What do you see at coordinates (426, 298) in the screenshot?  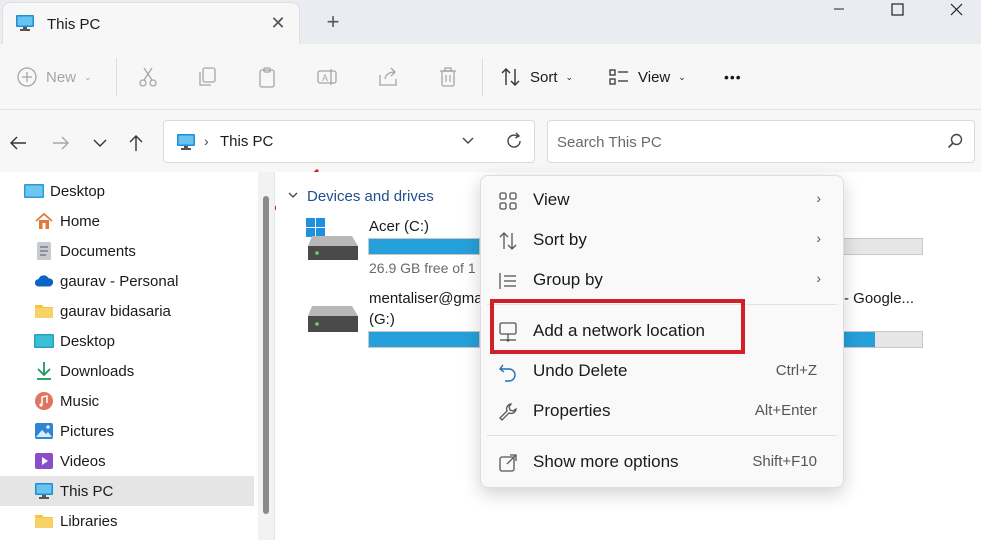 I see `drive-name: mentaliser@gma` at bounding box center [426, 298].